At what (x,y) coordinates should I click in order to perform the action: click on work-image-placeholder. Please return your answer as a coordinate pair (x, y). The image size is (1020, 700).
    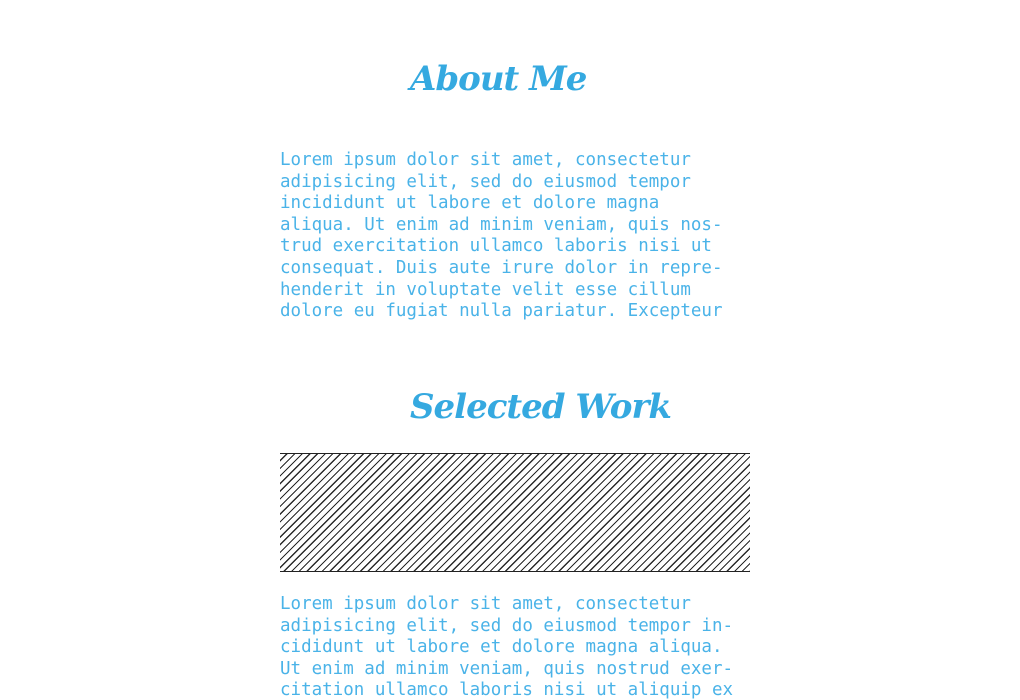
    Looking at the image, I should click on (515, 512).